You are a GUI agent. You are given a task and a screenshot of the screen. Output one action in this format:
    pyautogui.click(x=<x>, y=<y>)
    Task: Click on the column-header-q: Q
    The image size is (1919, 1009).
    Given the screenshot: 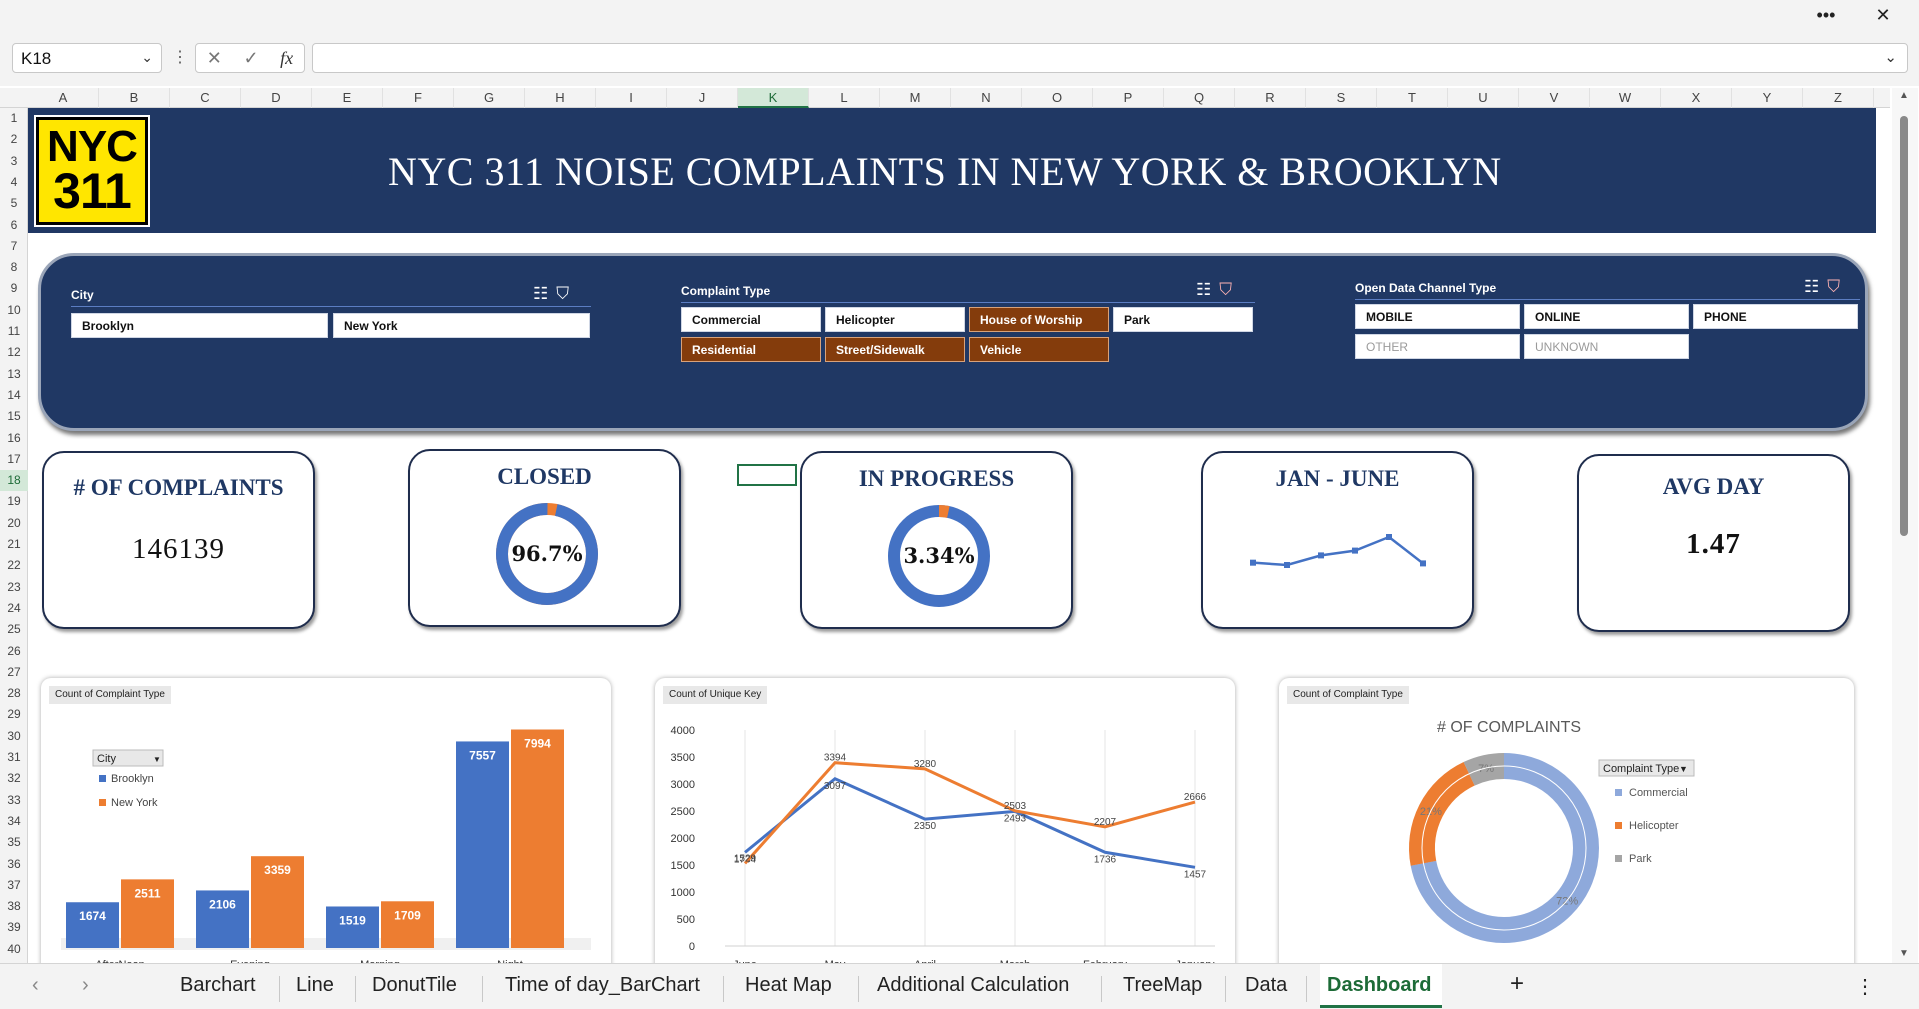 What is the action you would take?
    pyautogui.click(x=1199, y=98)
    